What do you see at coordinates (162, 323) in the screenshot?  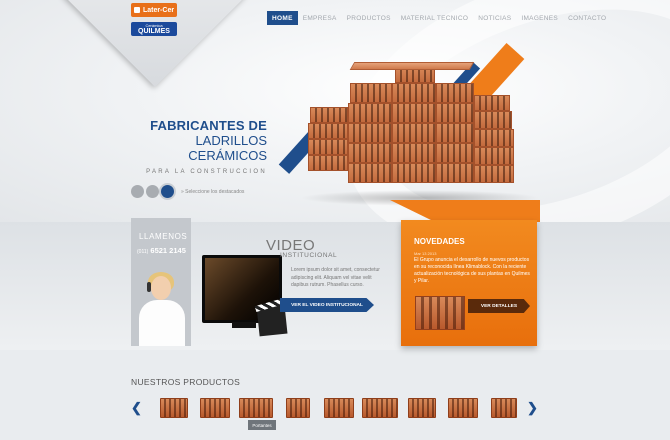 I see `operator-torso` at bounding box center [162, 323].